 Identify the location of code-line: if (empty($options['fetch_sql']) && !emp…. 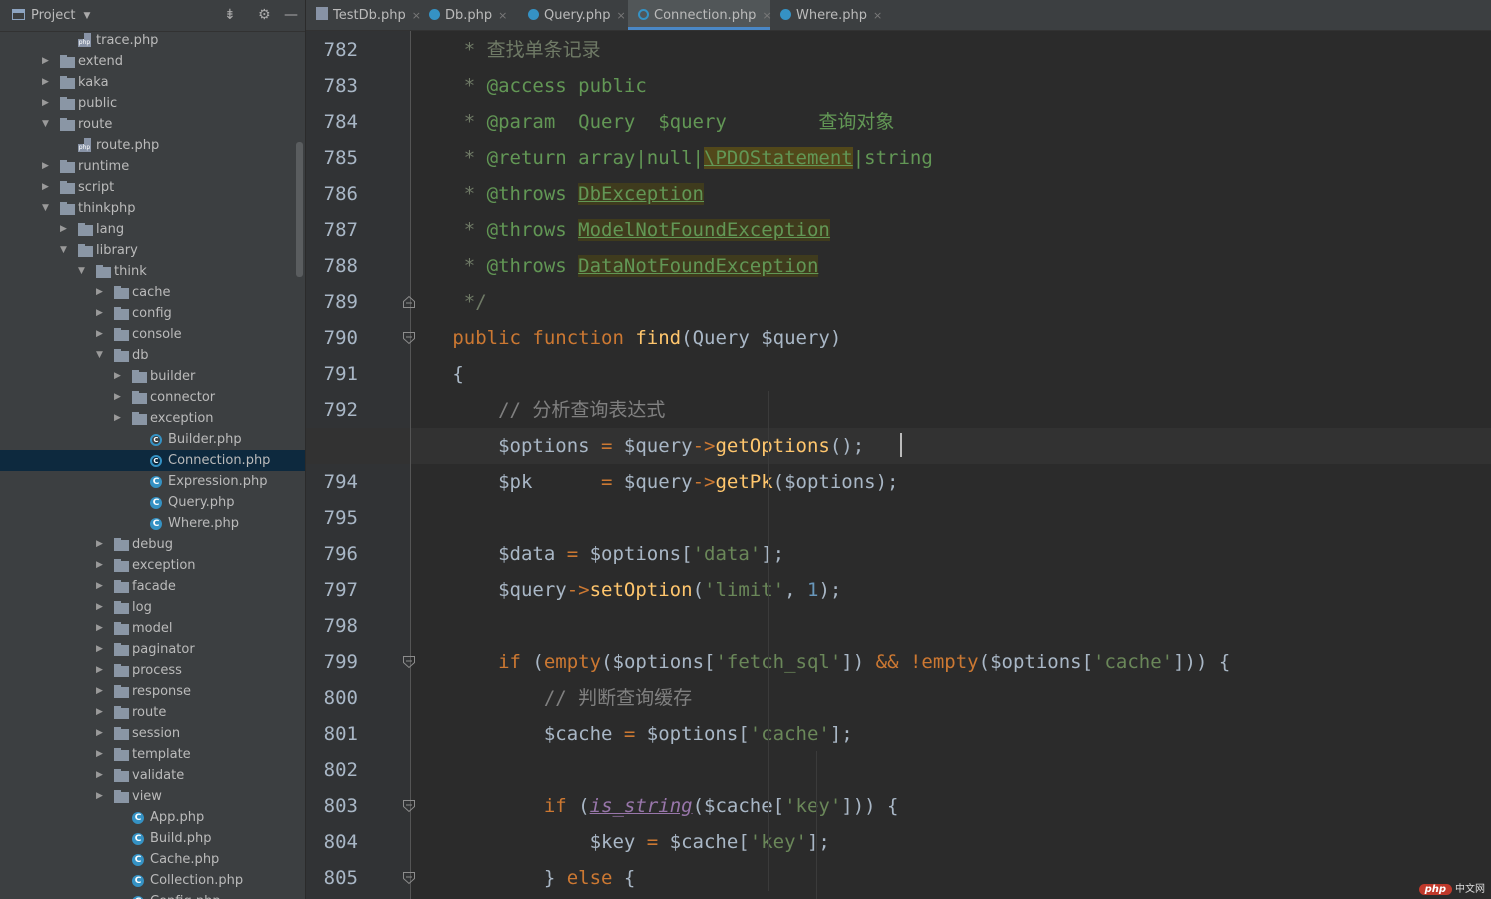
(824, 662).